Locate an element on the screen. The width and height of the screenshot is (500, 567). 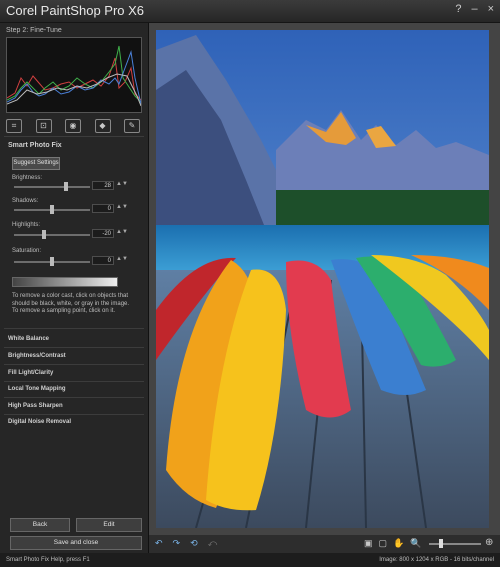
highlights-slider-thumb is located at coordinates (44, 234).